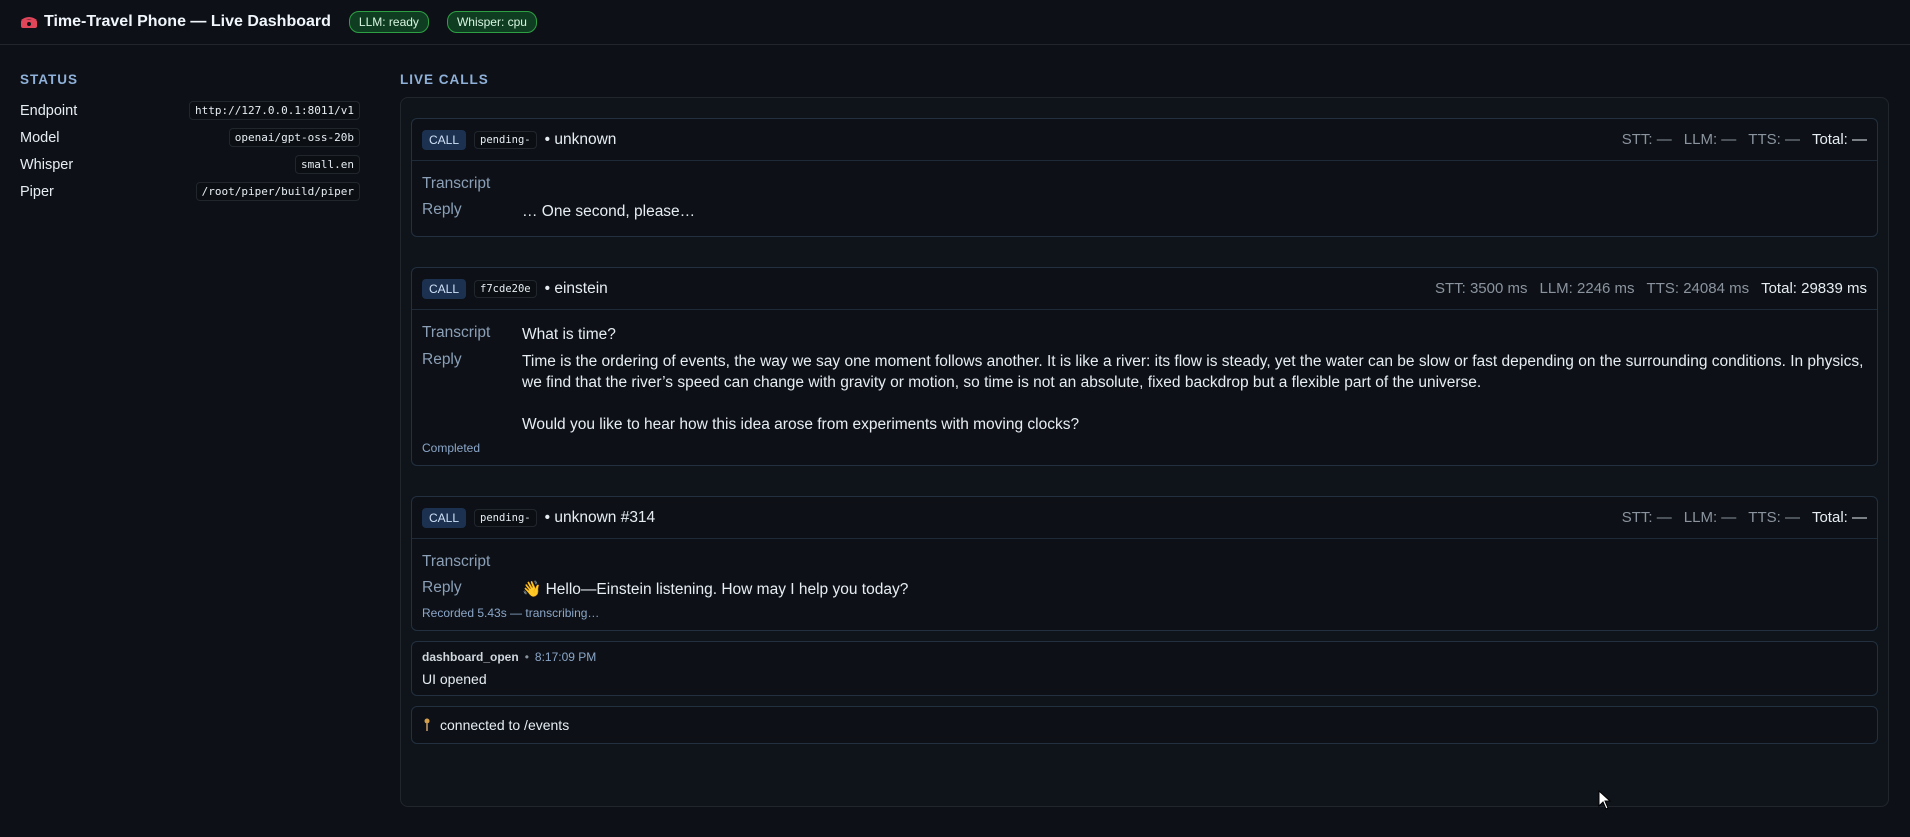 The height and width of the screenshot is (837, 1910). I want to click on status-label: Piper, so click(37, 191).